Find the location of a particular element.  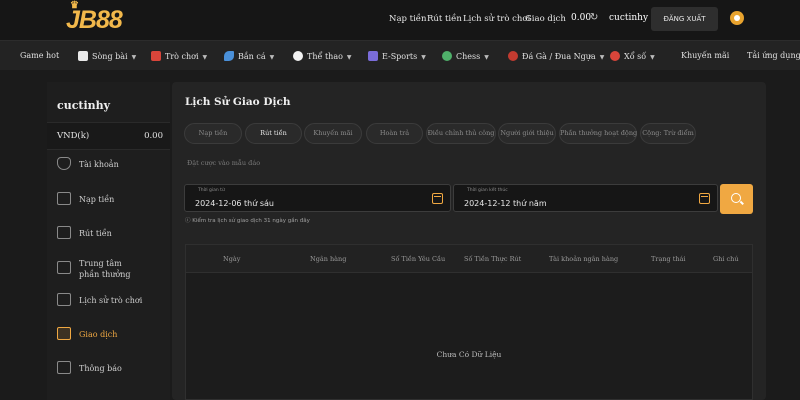

rooster-icon is located at coordinates (513, 56).